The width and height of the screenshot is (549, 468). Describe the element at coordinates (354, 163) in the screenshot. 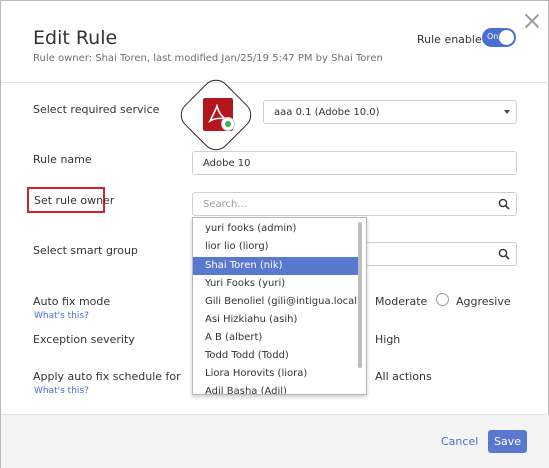

I see `rule-name-input: Adobe 10` at that location.